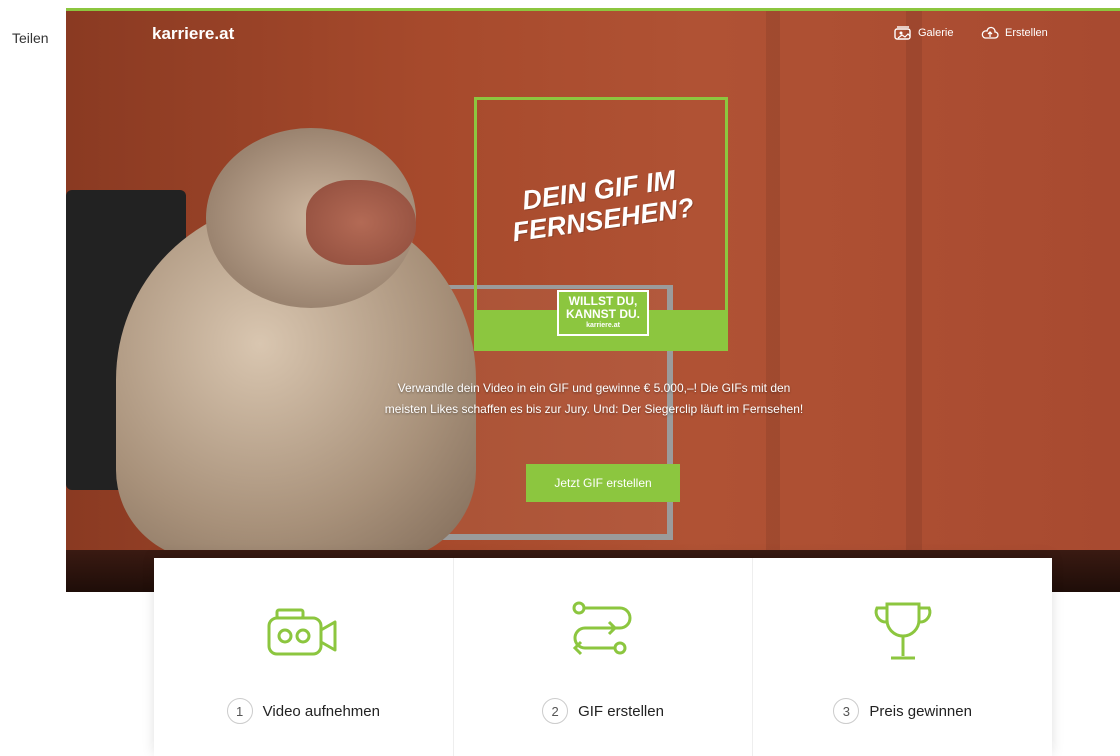 The height and width of the screenshot is (756, 1120). Describe the element at coordinates (990, 32) in the screenshot. I see `cloud-upload-icon` at that location.